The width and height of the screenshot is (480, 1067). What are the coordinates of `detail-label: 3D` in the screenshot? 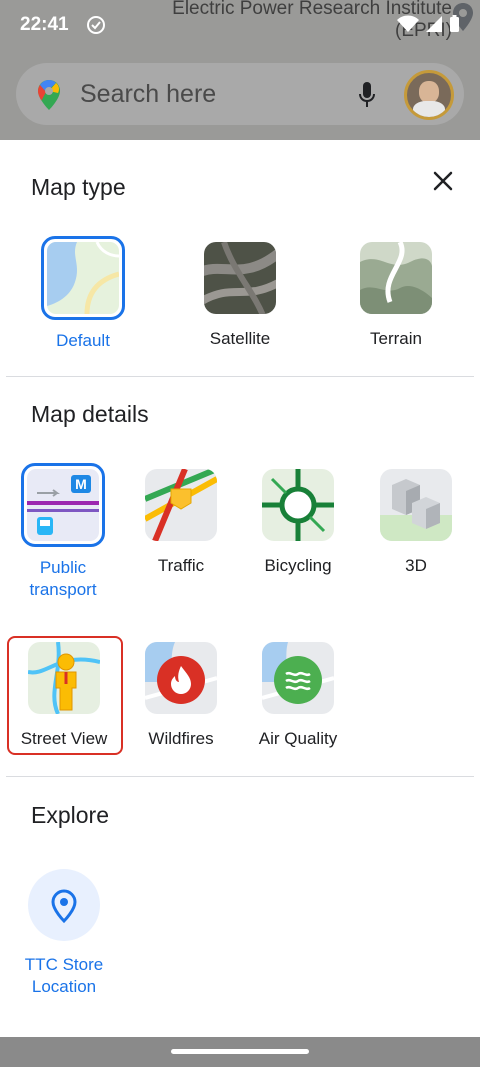 It's located at (416, 565).